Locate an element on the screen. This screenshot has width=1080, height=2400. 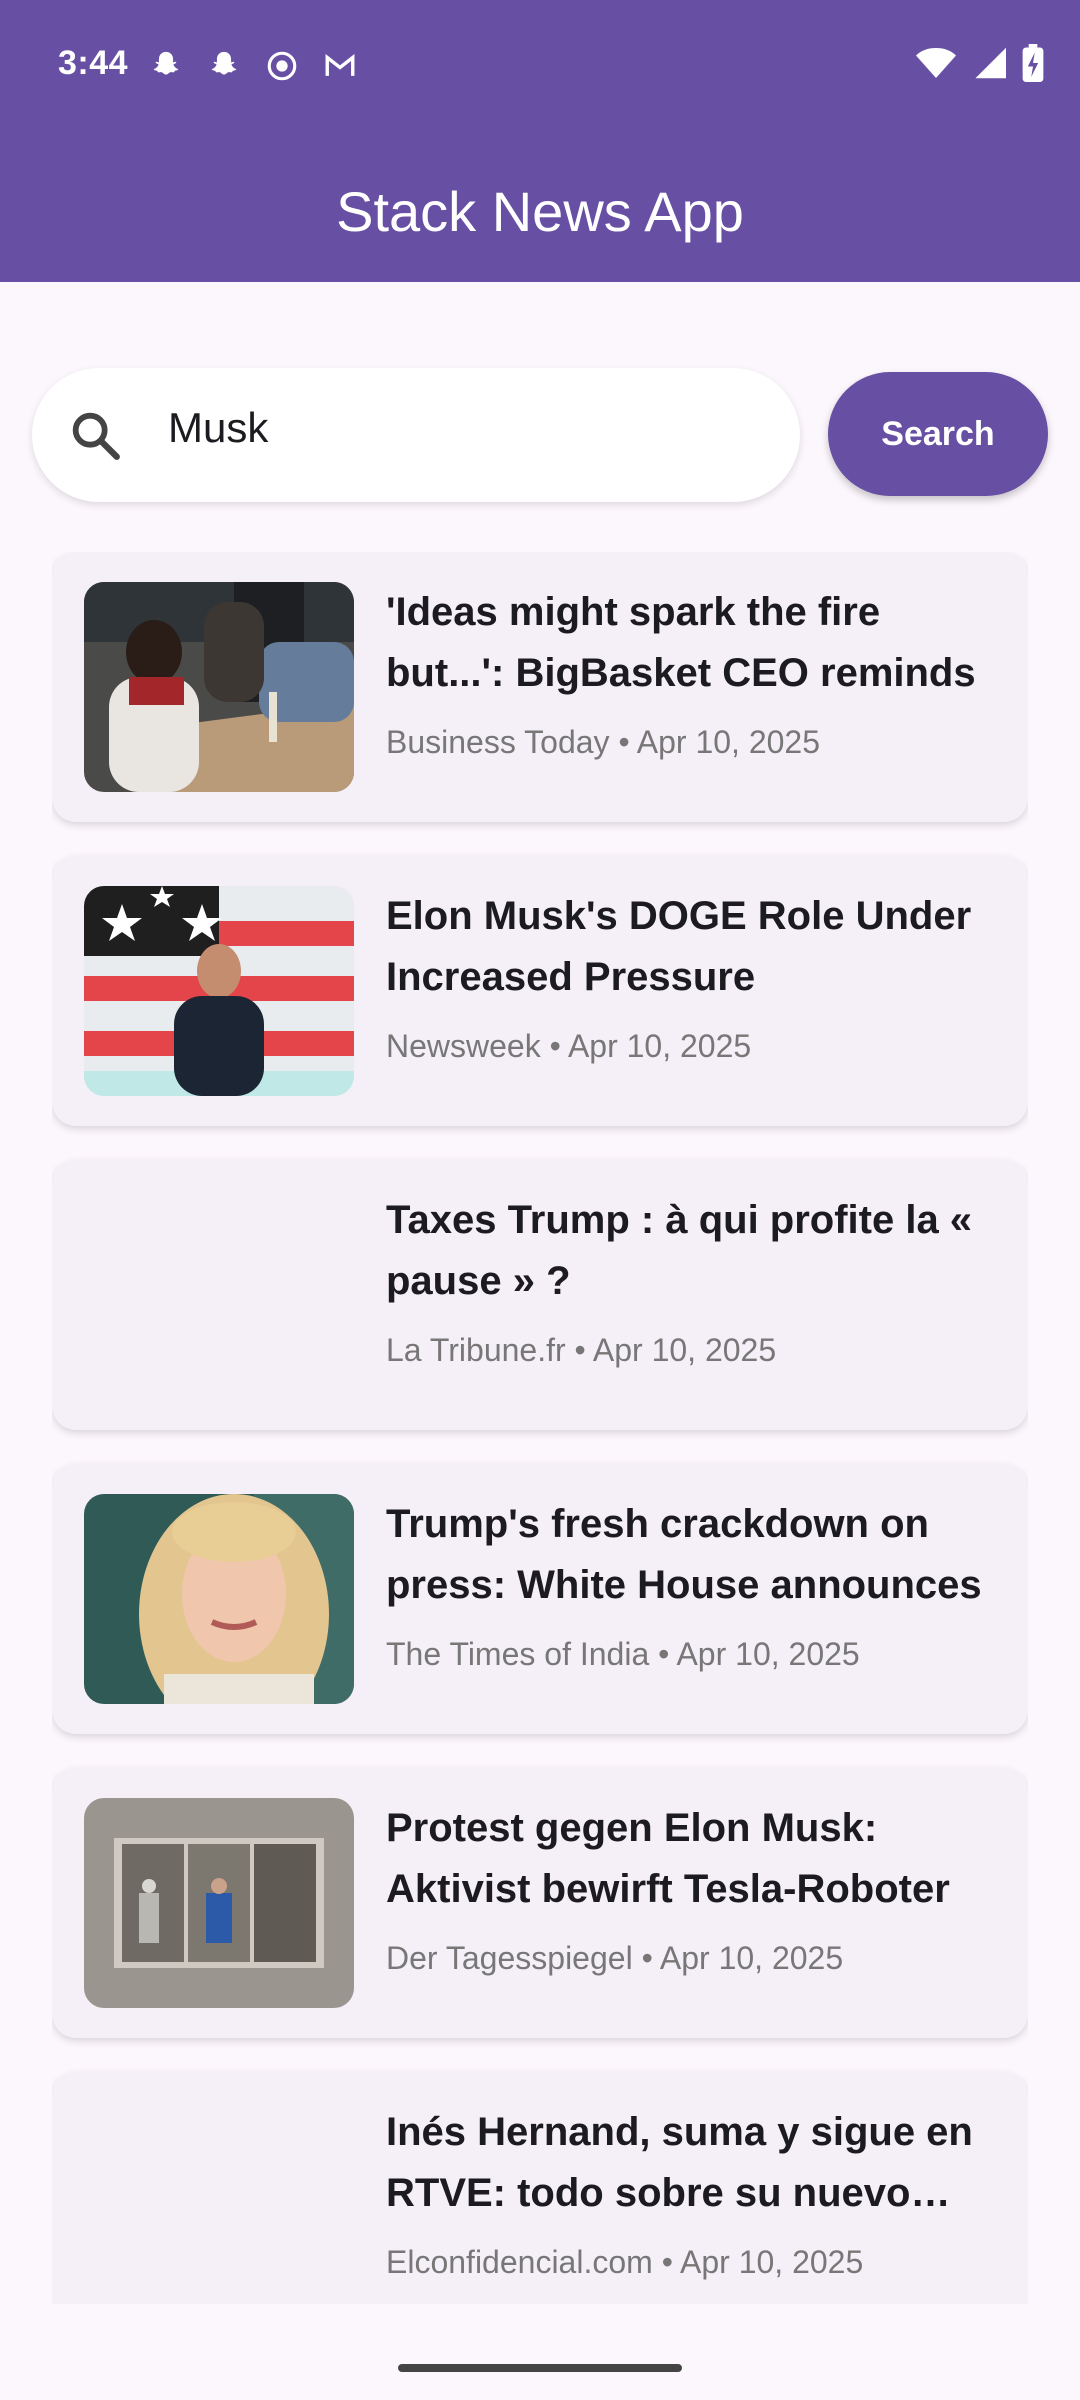
article-source: The Times of India is located at coordinates (518, 1654).